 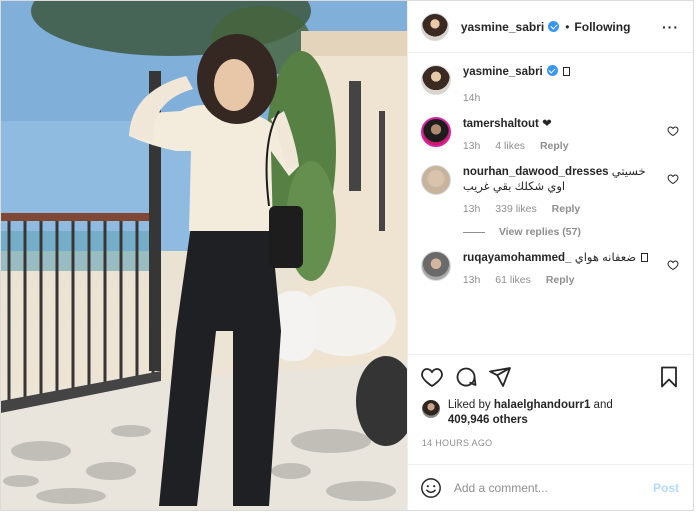 I want to click on comment-username: tamershaltout, so click(x=501, y=124).